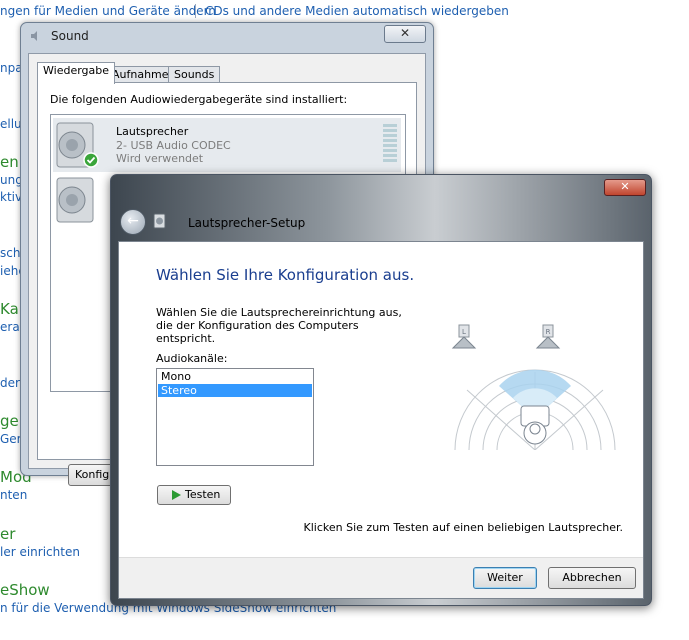 The width and height of the screenshot is (689, 640). Describe the element at coordinates (13, 495) in the screenshot. I see `link-fragment: nten` at that location.